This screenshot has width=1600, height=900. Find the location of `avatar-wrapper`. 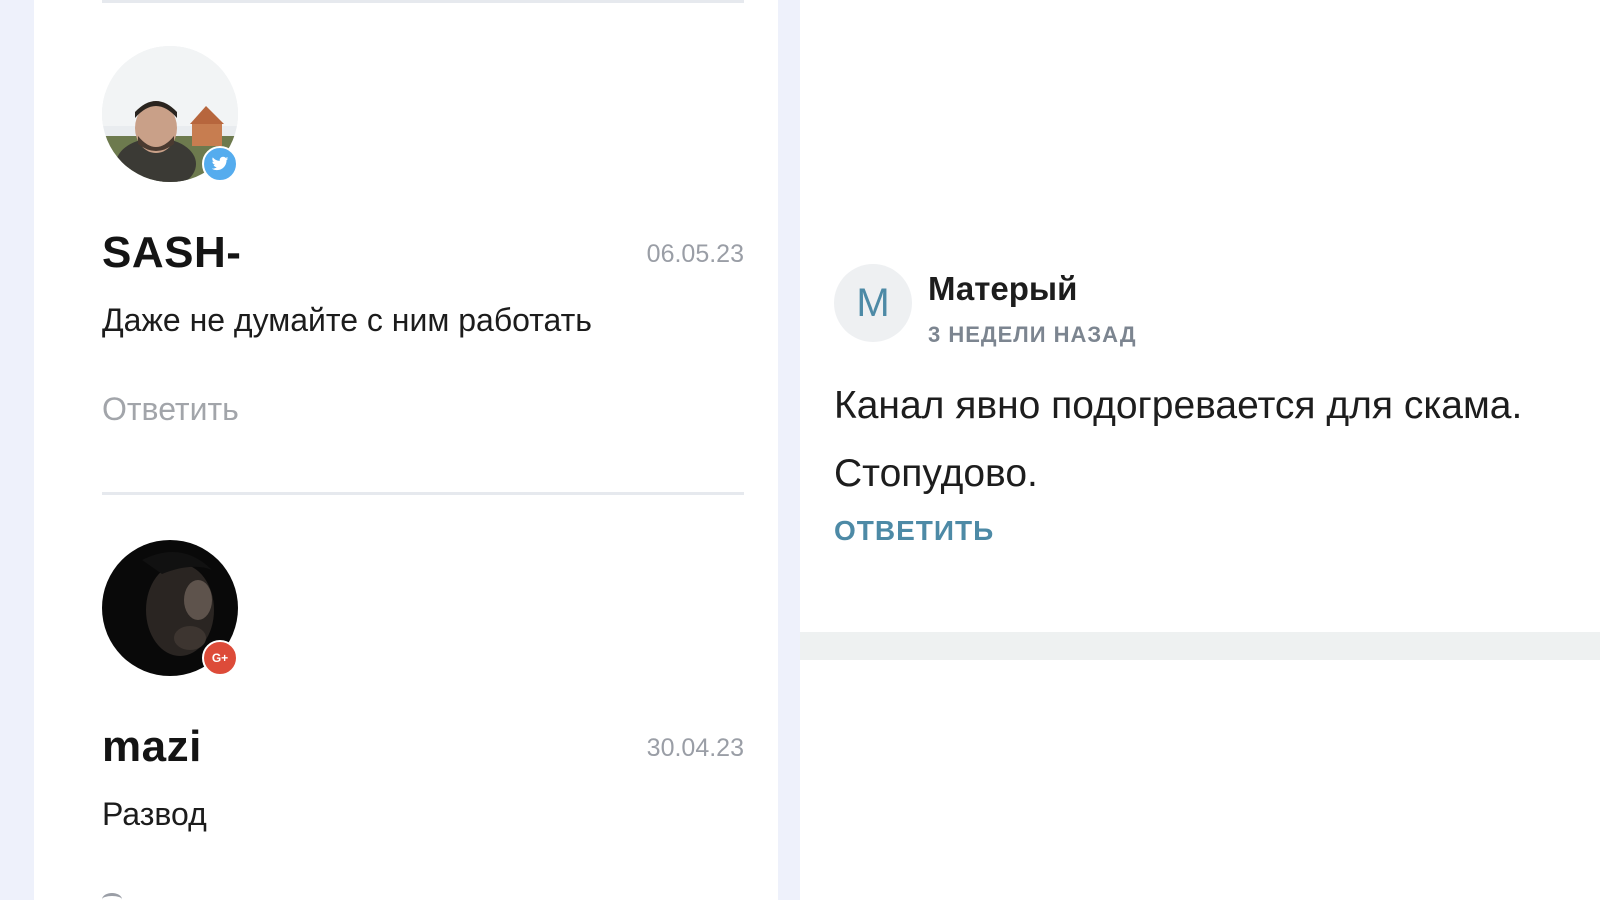

avatar-wrapper is located at coordinates (170, 114).